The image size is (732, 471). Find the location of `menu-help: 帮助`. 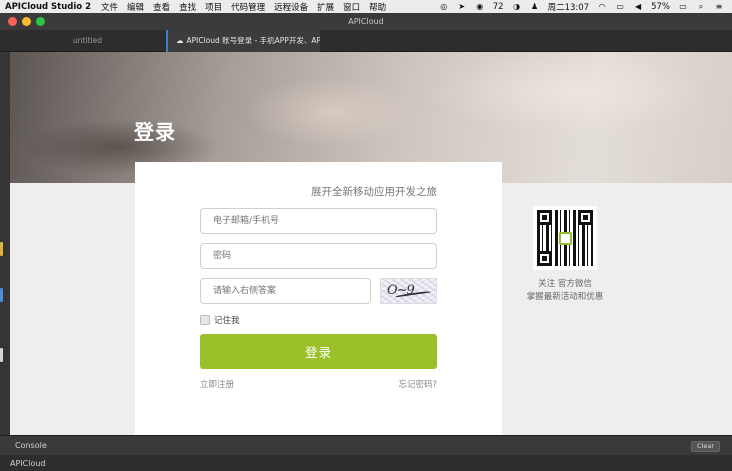

menu-help: 帮助 is located at coordinates (377, 7).